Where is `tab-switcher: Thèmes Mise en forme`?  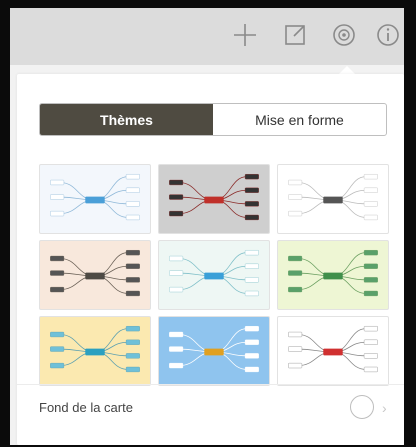
tab-switcher: Thèmes Mise en forme is located at coordinates (213, 119).